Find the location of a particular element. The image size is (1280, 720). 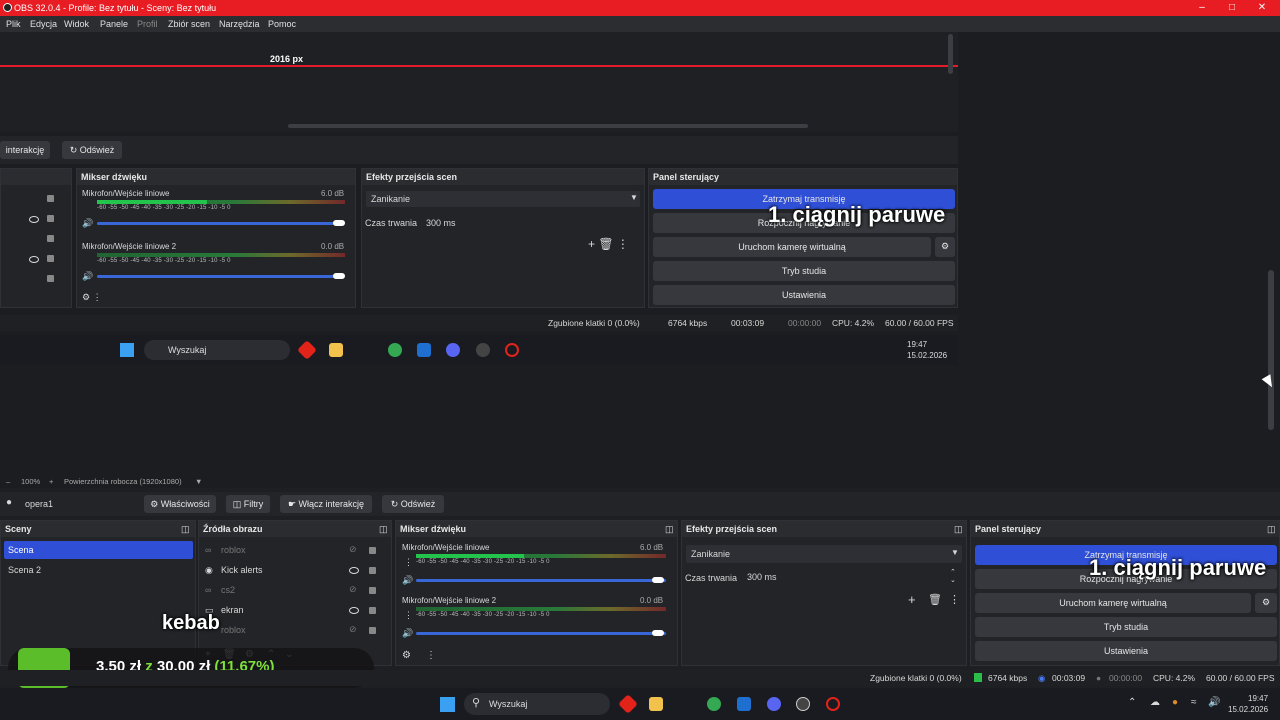

source-item: ∞ roblox ⊘ is located at coordinates (294, 551).